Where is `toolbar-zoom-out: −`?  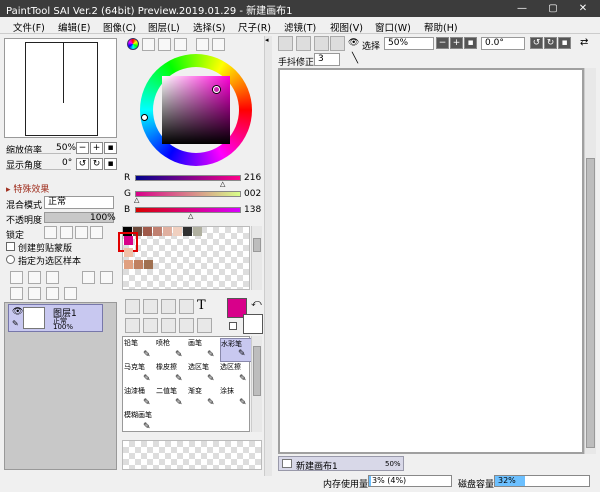
toolbar-zoom-out: − is located at coordinates (442, 43).